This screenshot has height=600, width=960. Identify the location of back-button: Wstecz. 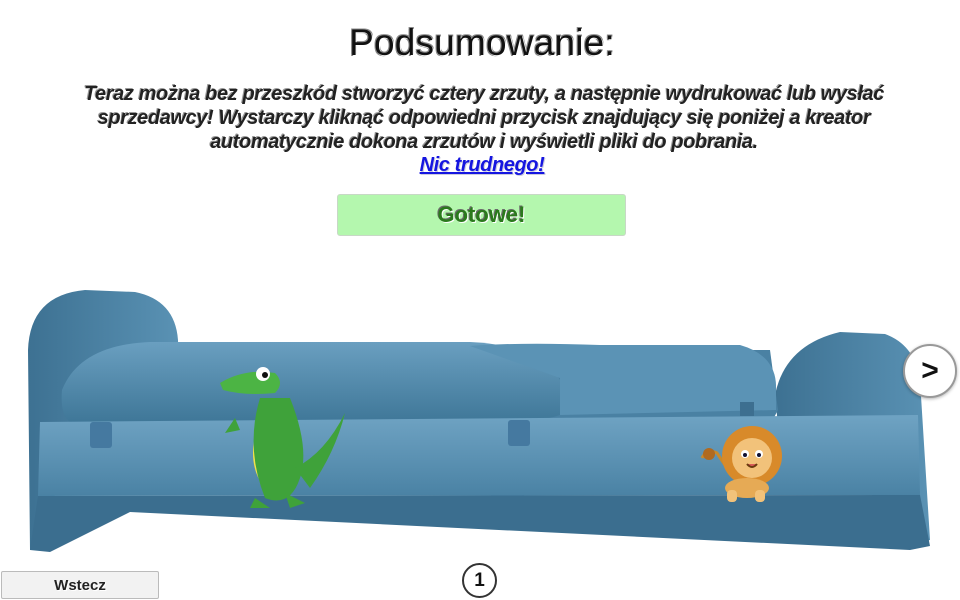
(80, 585).